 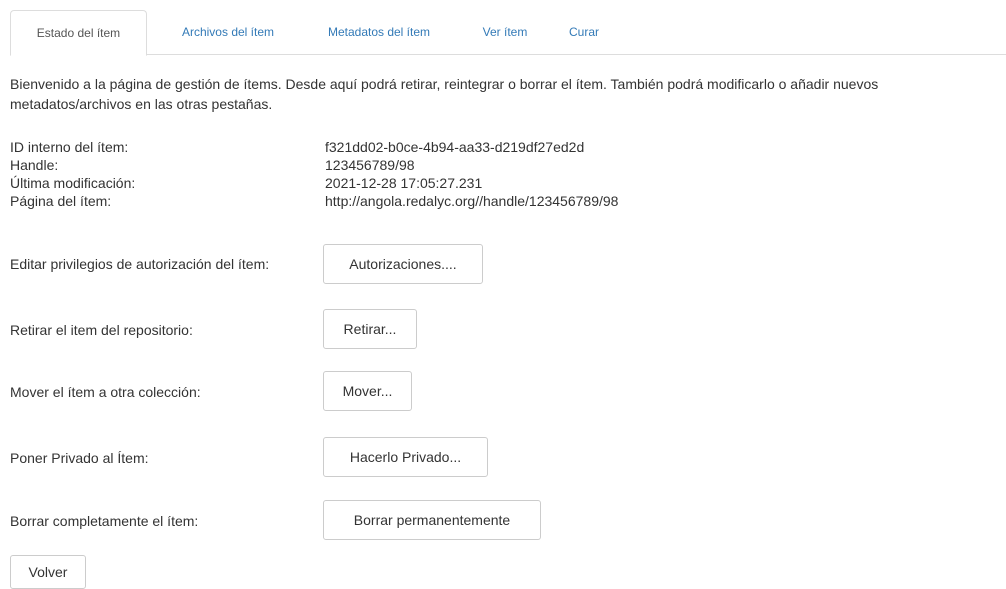 I want to click on internal-id-label: ID interno del ítem:, so click(x=69, y=147).